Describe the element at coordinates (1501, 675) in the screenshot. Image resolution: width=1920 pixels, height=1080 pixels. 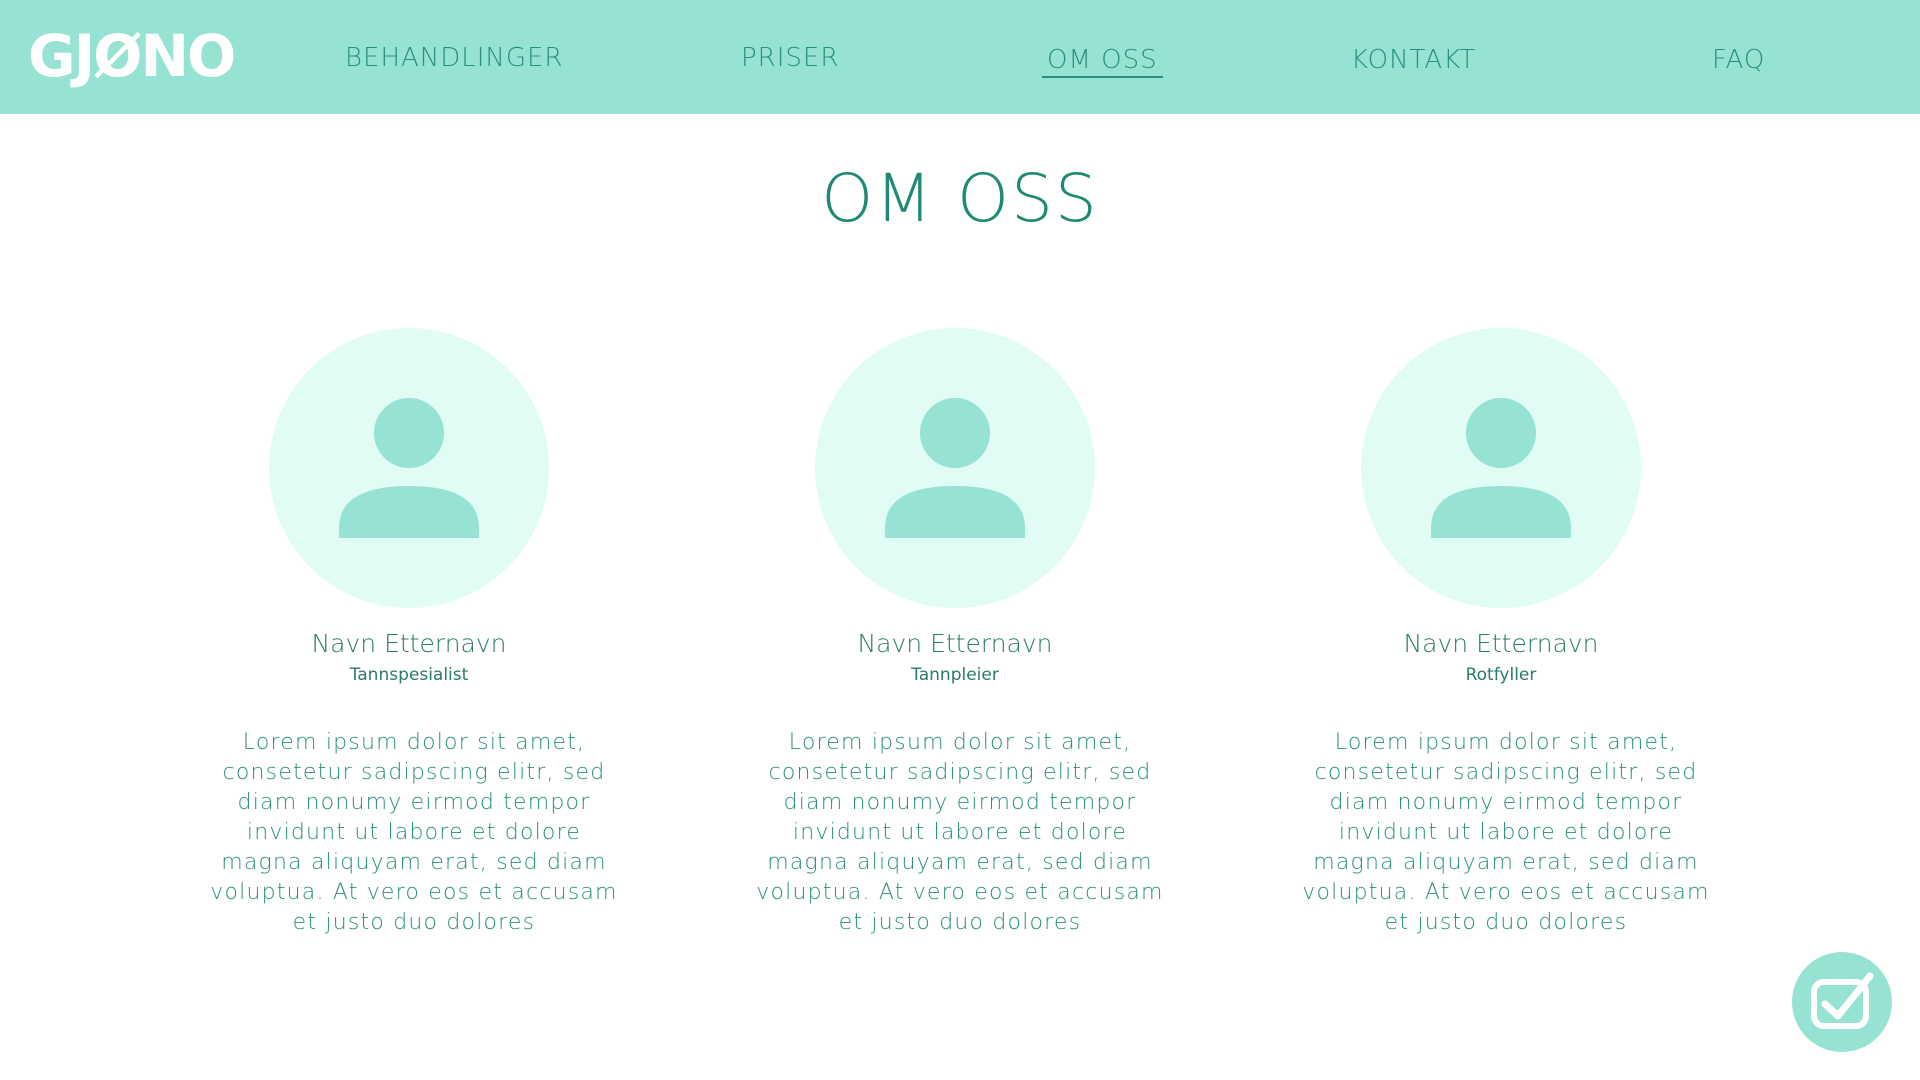
I see `member-role: Rotfyller` at that location.